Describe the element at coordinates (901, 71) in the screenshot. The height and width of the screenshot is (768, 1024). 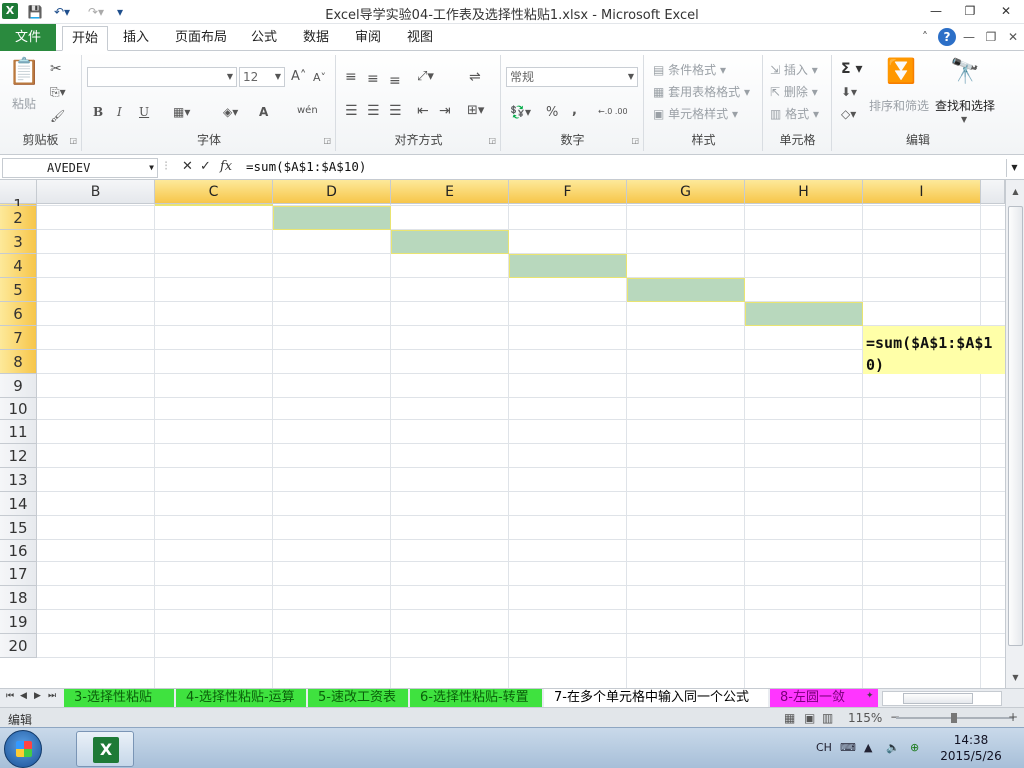
I see `sort-filter-icon: ⏬` at that location.